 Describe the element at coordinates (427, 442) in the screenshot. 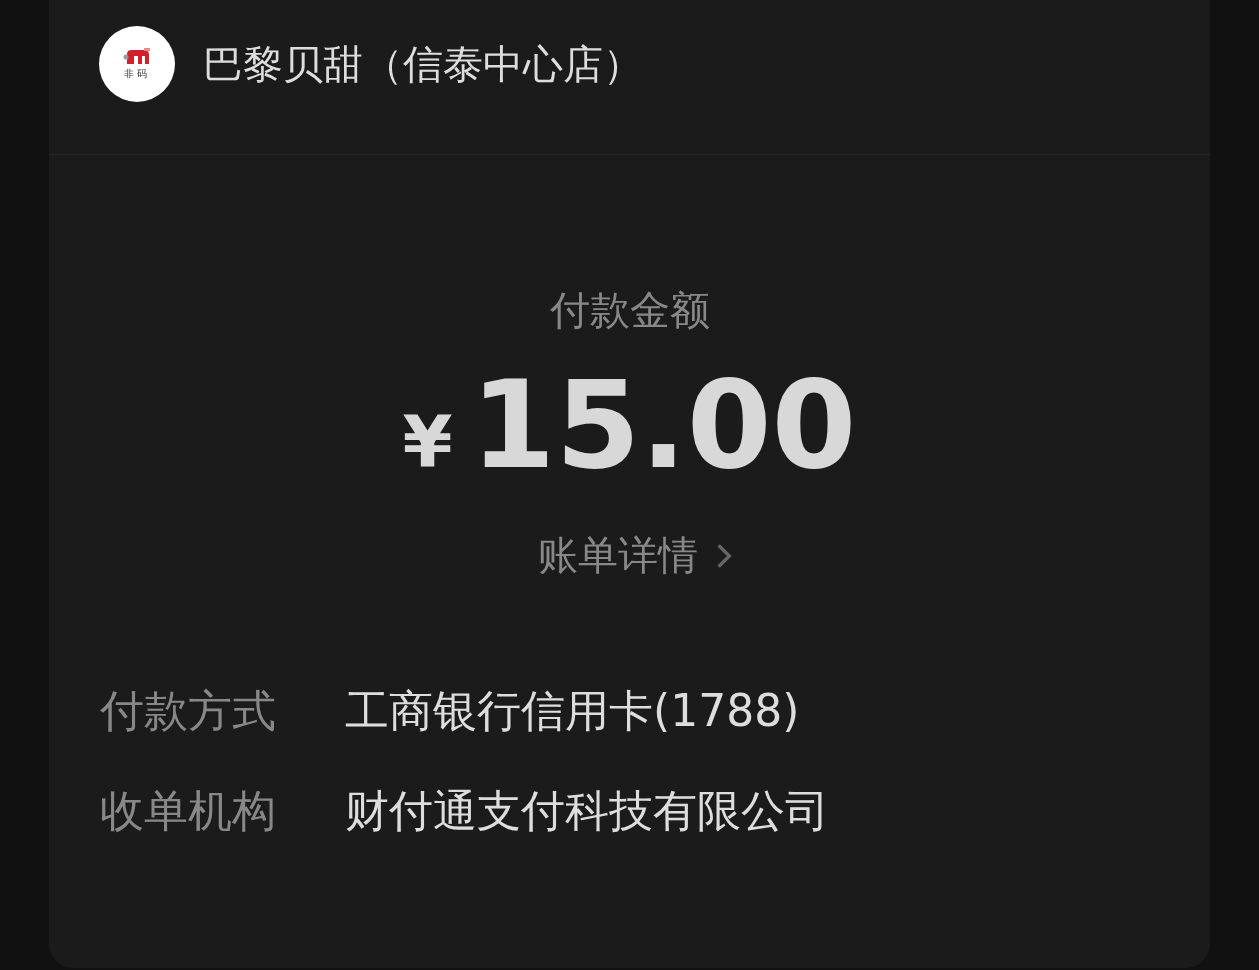

I see `currency-symbol: ¥` at that location.